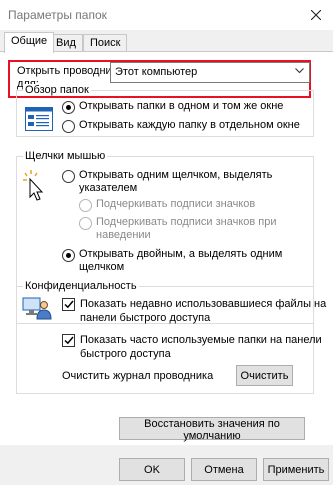 Image resolution: width=333 pixels, height=485 pixels. I want to click on radio-same-window: Открывать папки в одном и том же окне, so click(172, 107).